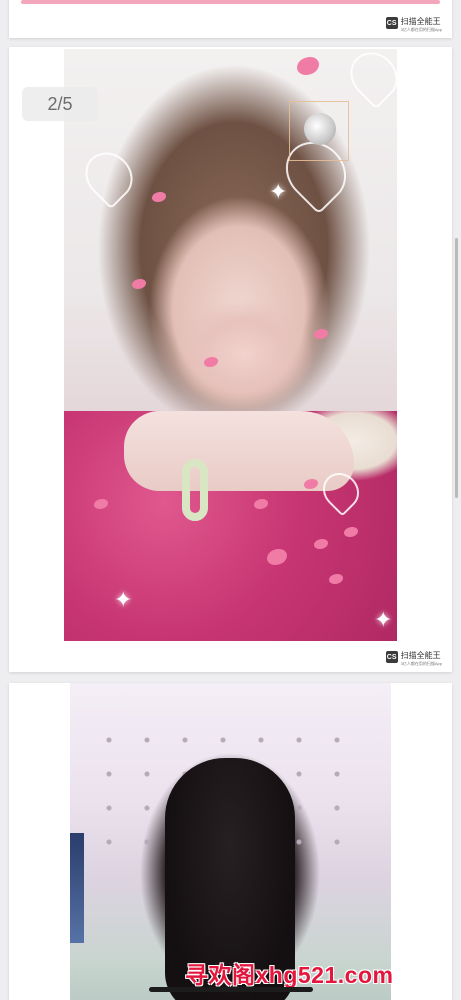 Image resolution: width=461 pixels, height=1000 pixels. I want to click on side-object, so click(77, 888).